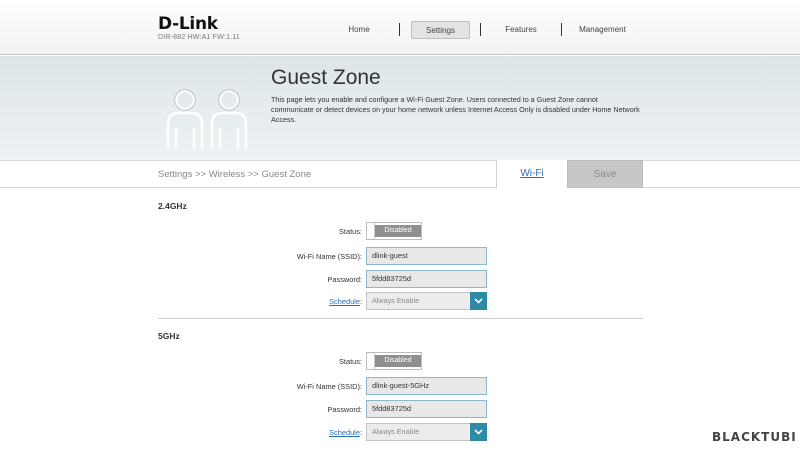 This screenshot has height=450, width=800. What do you see at coordinates (426, 386) in the screenshot?
I see `ssid-input: dlink-guest-5GHz` at bounding box center [426, 386].